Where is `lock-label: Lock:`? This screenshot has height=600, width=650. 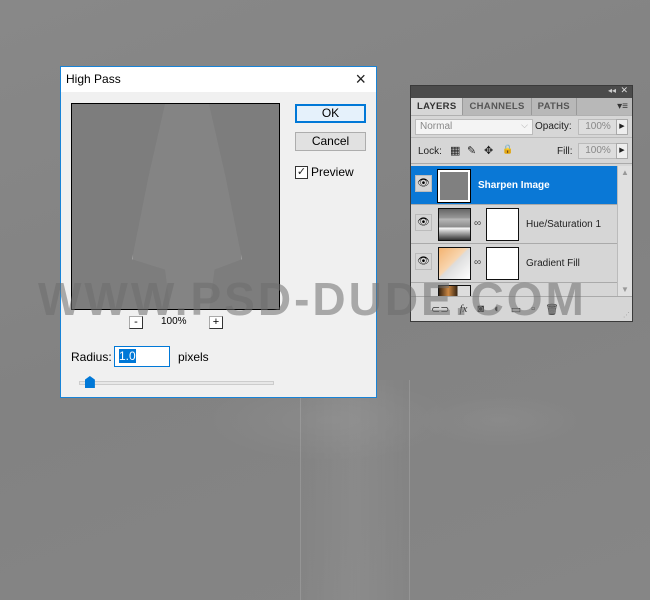 lock-label: Lock: is located at coordinates (430, 151).